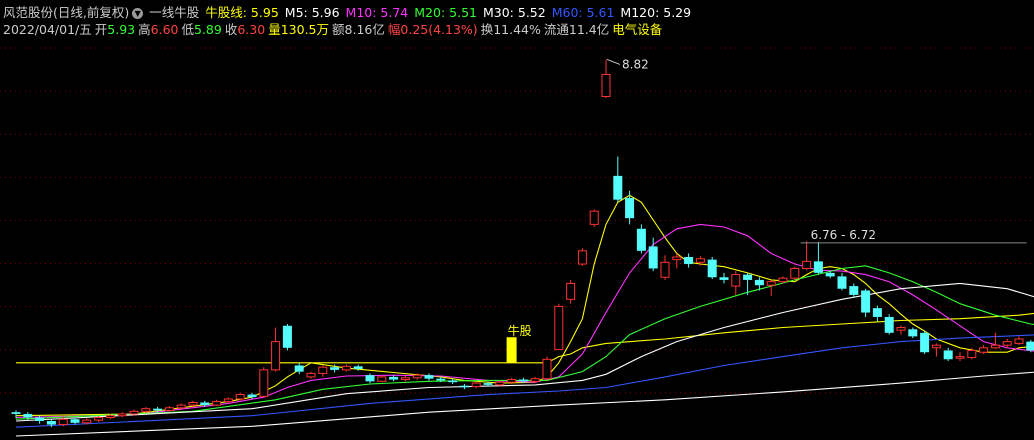 The width and height of the screenshot is (1034, 440). I want to click on quote-item: 低5.89, so click(201, 29).